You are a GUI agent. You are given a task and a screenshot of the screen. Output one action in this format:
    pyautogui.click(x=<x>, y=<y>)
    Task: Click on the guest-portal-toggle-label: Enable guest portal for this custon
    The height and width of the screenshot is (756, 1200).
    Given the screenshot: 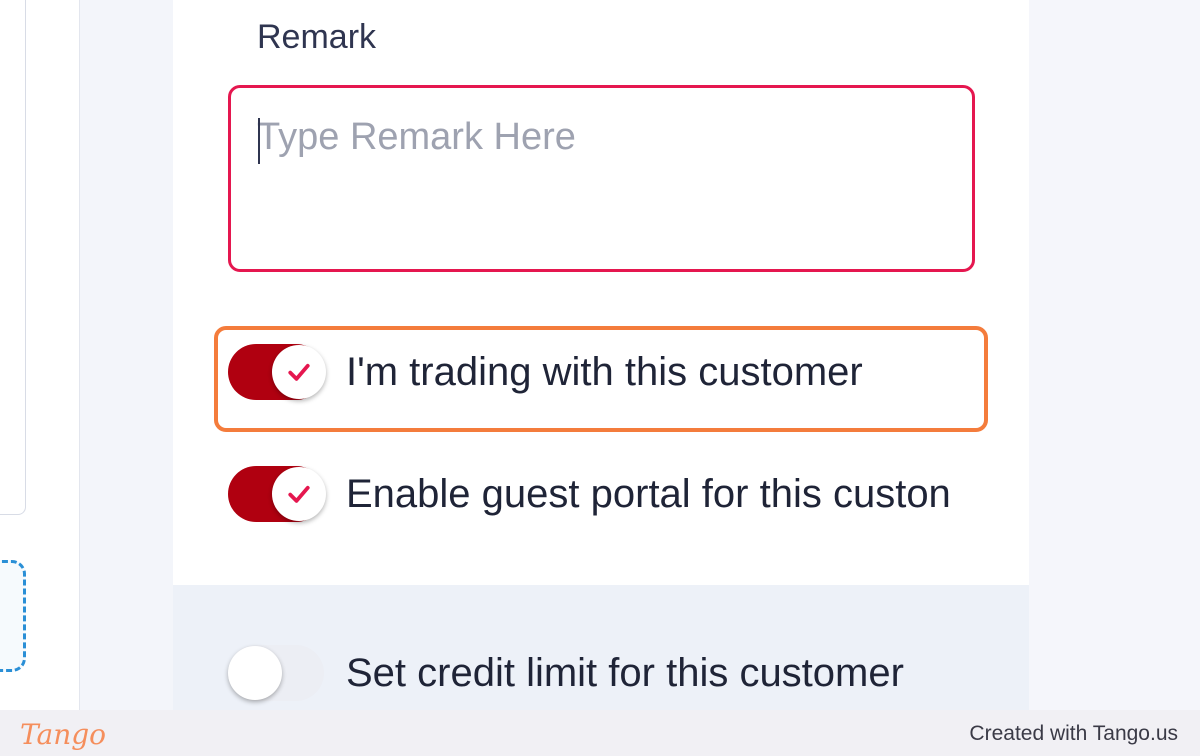 What is the action you would take?
    pyautogui.click(x=648, y=493)
    